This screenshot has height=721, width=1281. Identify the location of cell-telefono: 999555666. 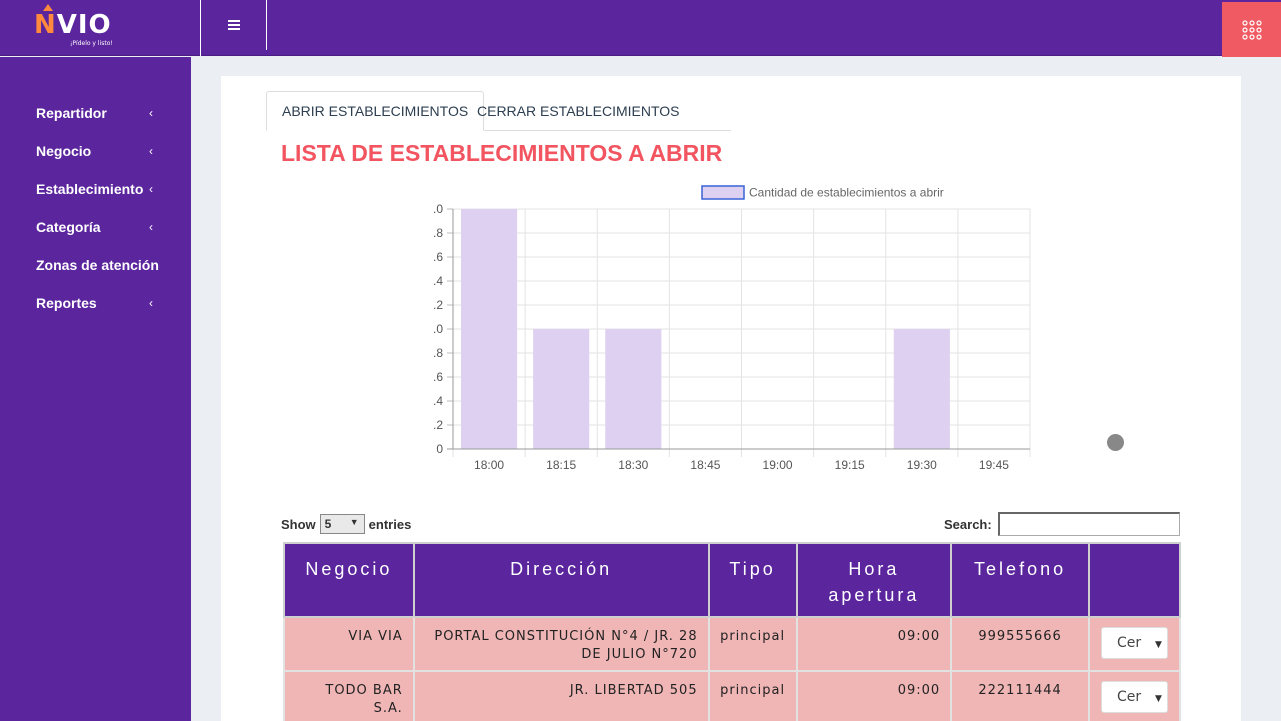
(1020, 644).